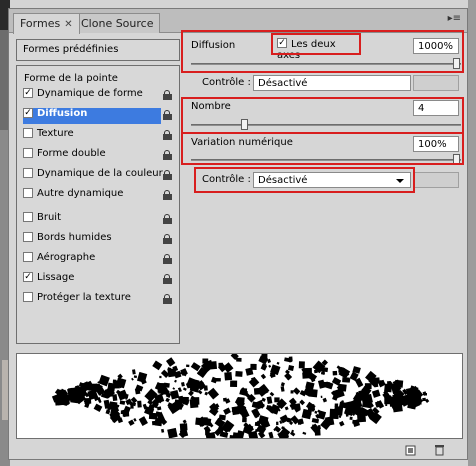 The width and height of the screenshot is (476, 466). What do you see at coordinates (436, 83) in the screenshot?
I see `control1-value-field` at bounding box center [436, 83].